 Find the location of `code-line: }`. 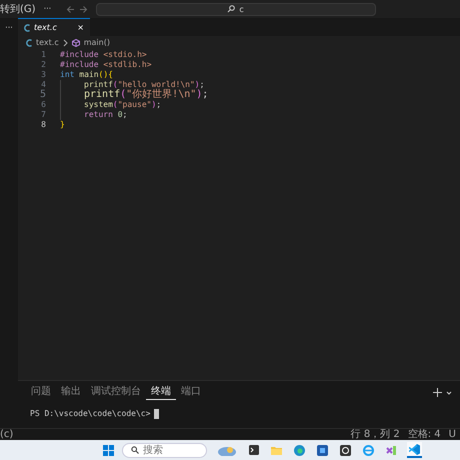

code-line: } is located at coordinates (62, 125).